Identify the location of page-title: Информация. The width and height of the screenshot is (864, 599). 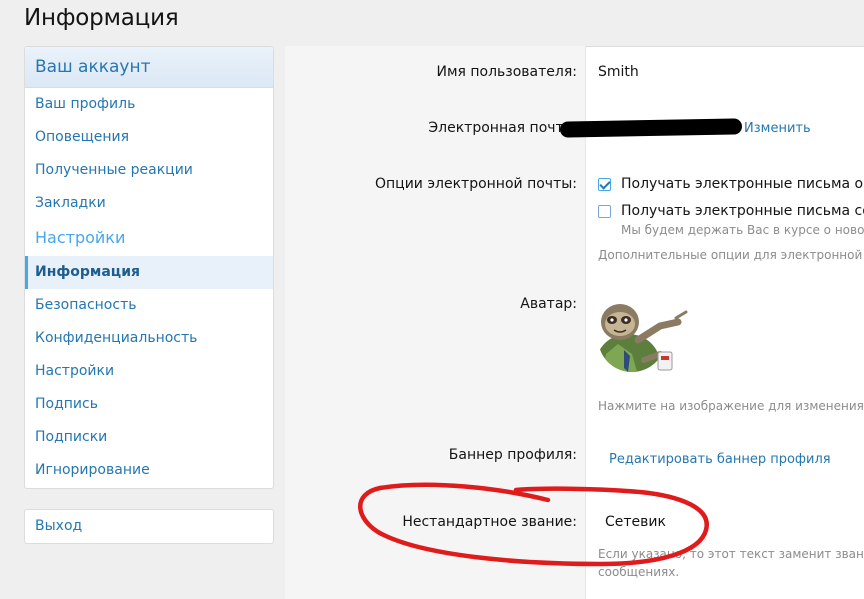
(101, 18).